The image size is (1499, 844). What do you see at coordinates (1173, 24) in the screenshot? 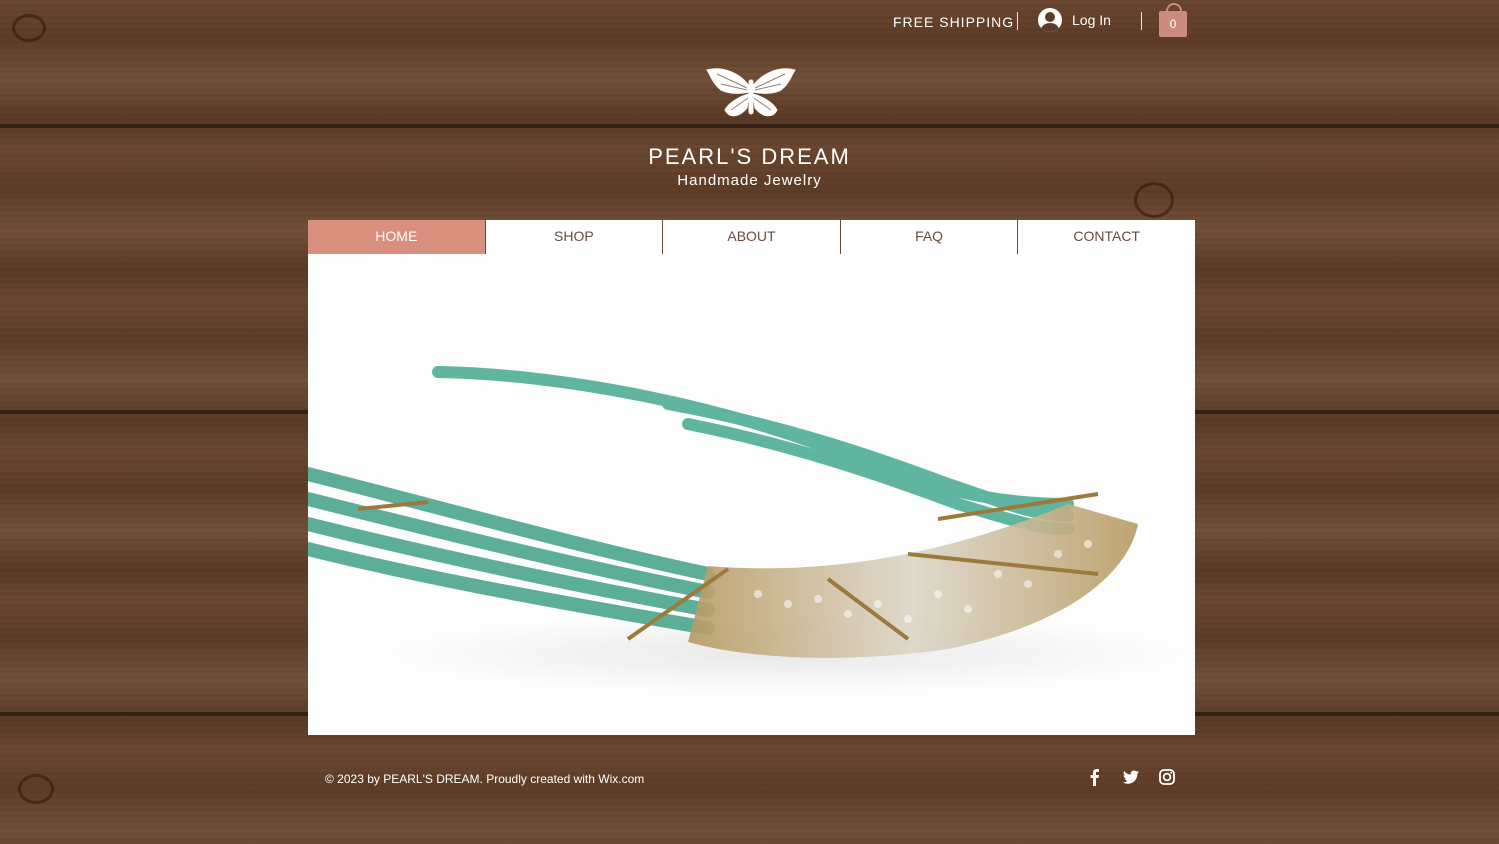
I see `cart-count: 0` at bounding box center [1173, 24].